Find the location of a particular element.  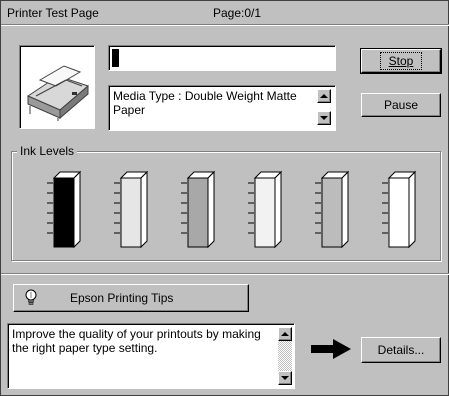

page-counter: Page:0/1 is located at coordinates (237, 13).